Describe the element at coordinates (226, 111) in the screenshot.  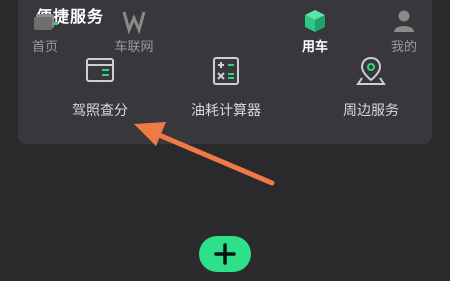
I see `service-label: 油耗计算器` at that location.